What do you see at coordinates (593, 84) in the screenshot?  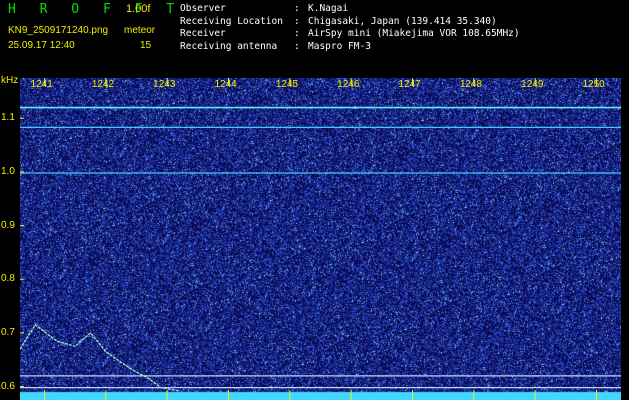 I see `x-tick-label: 1250` at bounding box center [593, 84].